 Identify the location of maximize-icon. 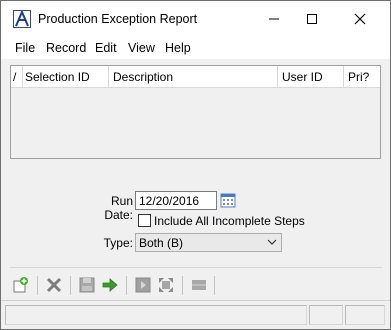
(312, 19).